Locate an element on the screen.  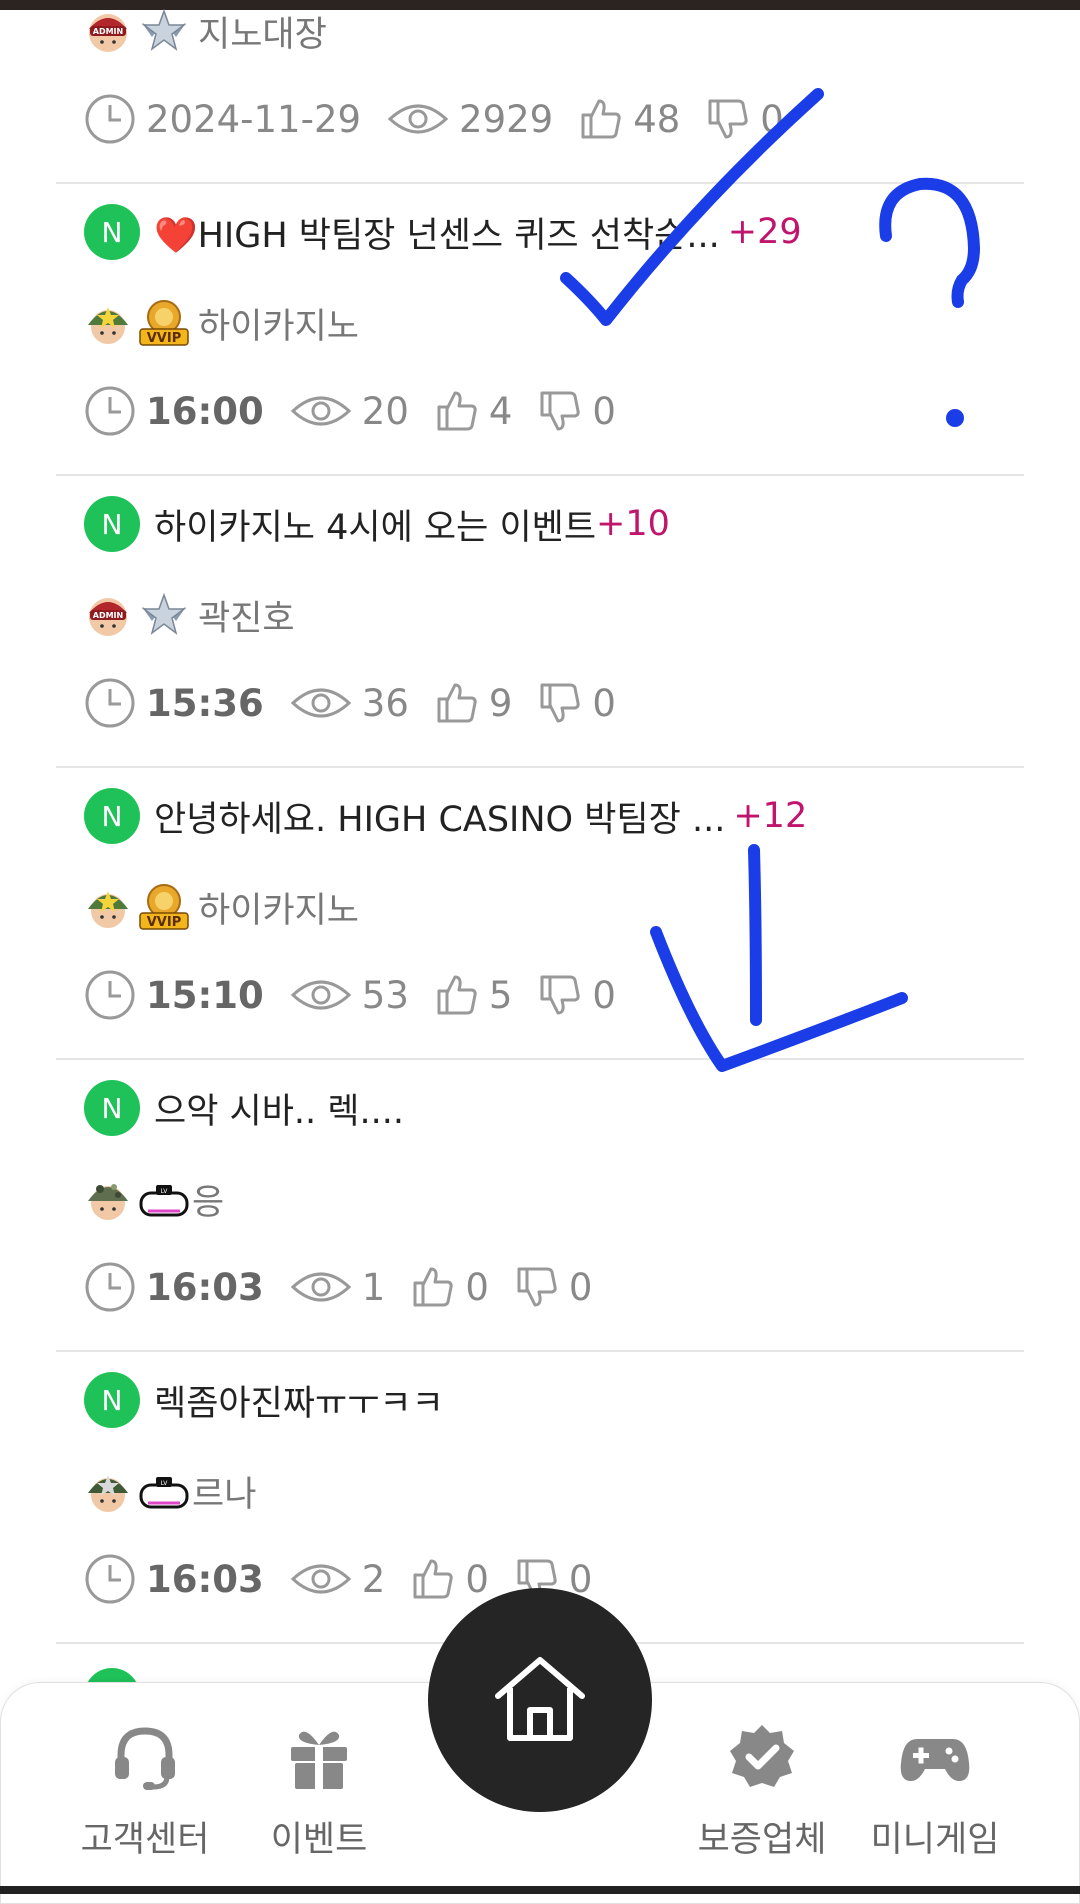
comment-count: +12 is located at coordinates (770, 816).